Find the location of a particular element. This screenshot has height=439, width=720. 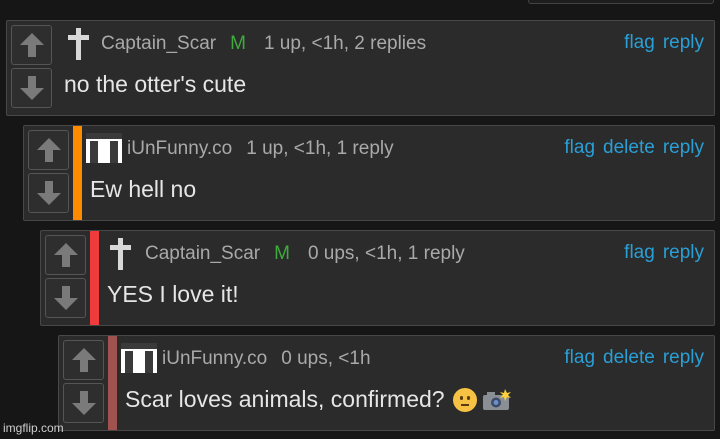

comment-stats: 0 ups, <1h is located at coordinates (326, 358).